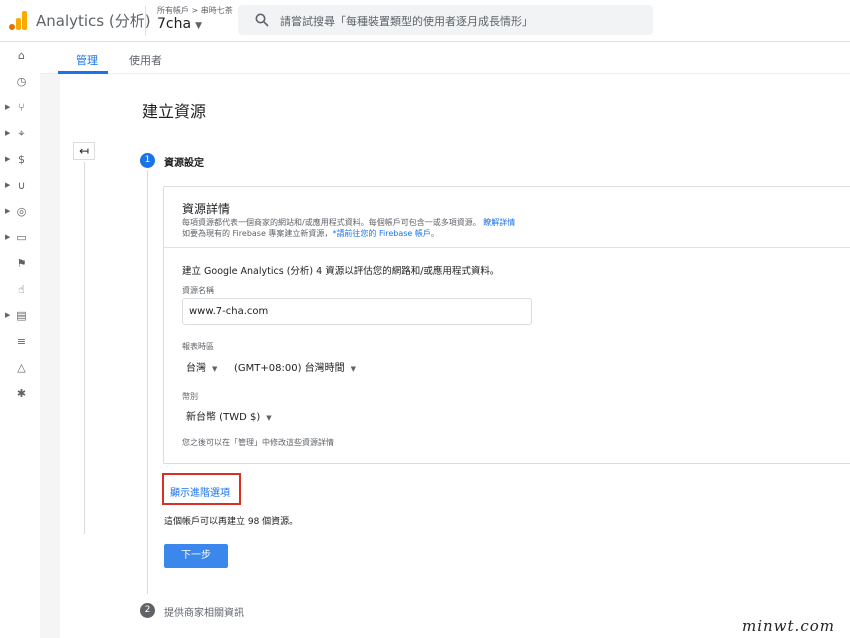  What do you see at coordinates (147, 382) in the screenshot?
I see `stepper-line` at bounding box center [147, 382].